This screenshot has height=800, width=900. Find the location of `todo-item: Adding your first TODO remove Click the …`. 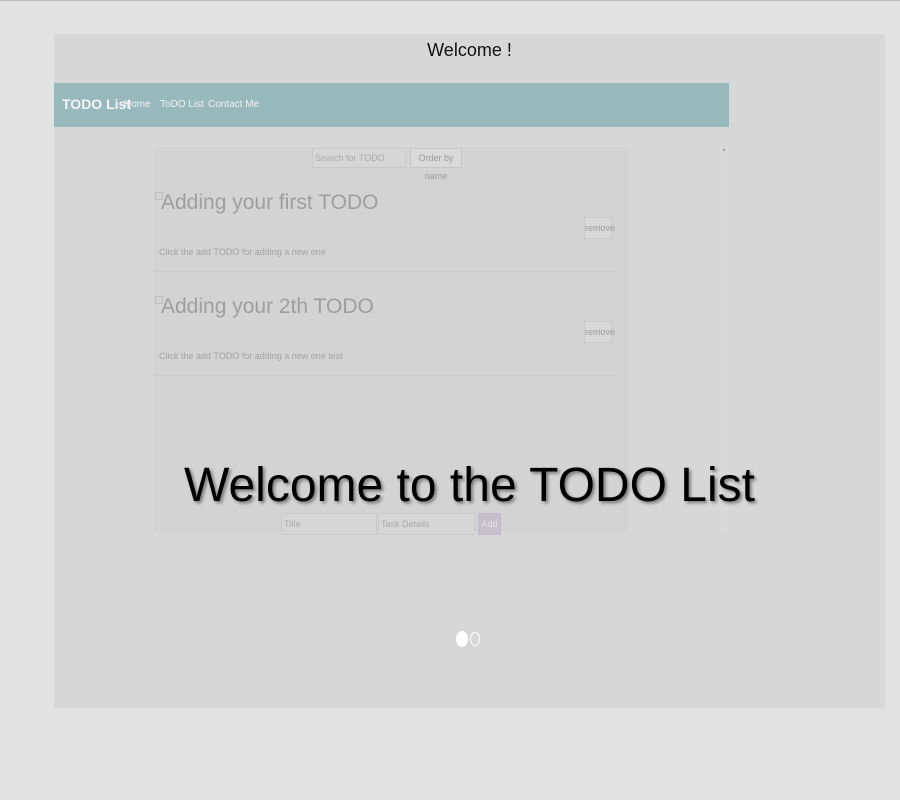

todo-item: Adding your first TODO remove Click the … is located at coordinates (387, 219).